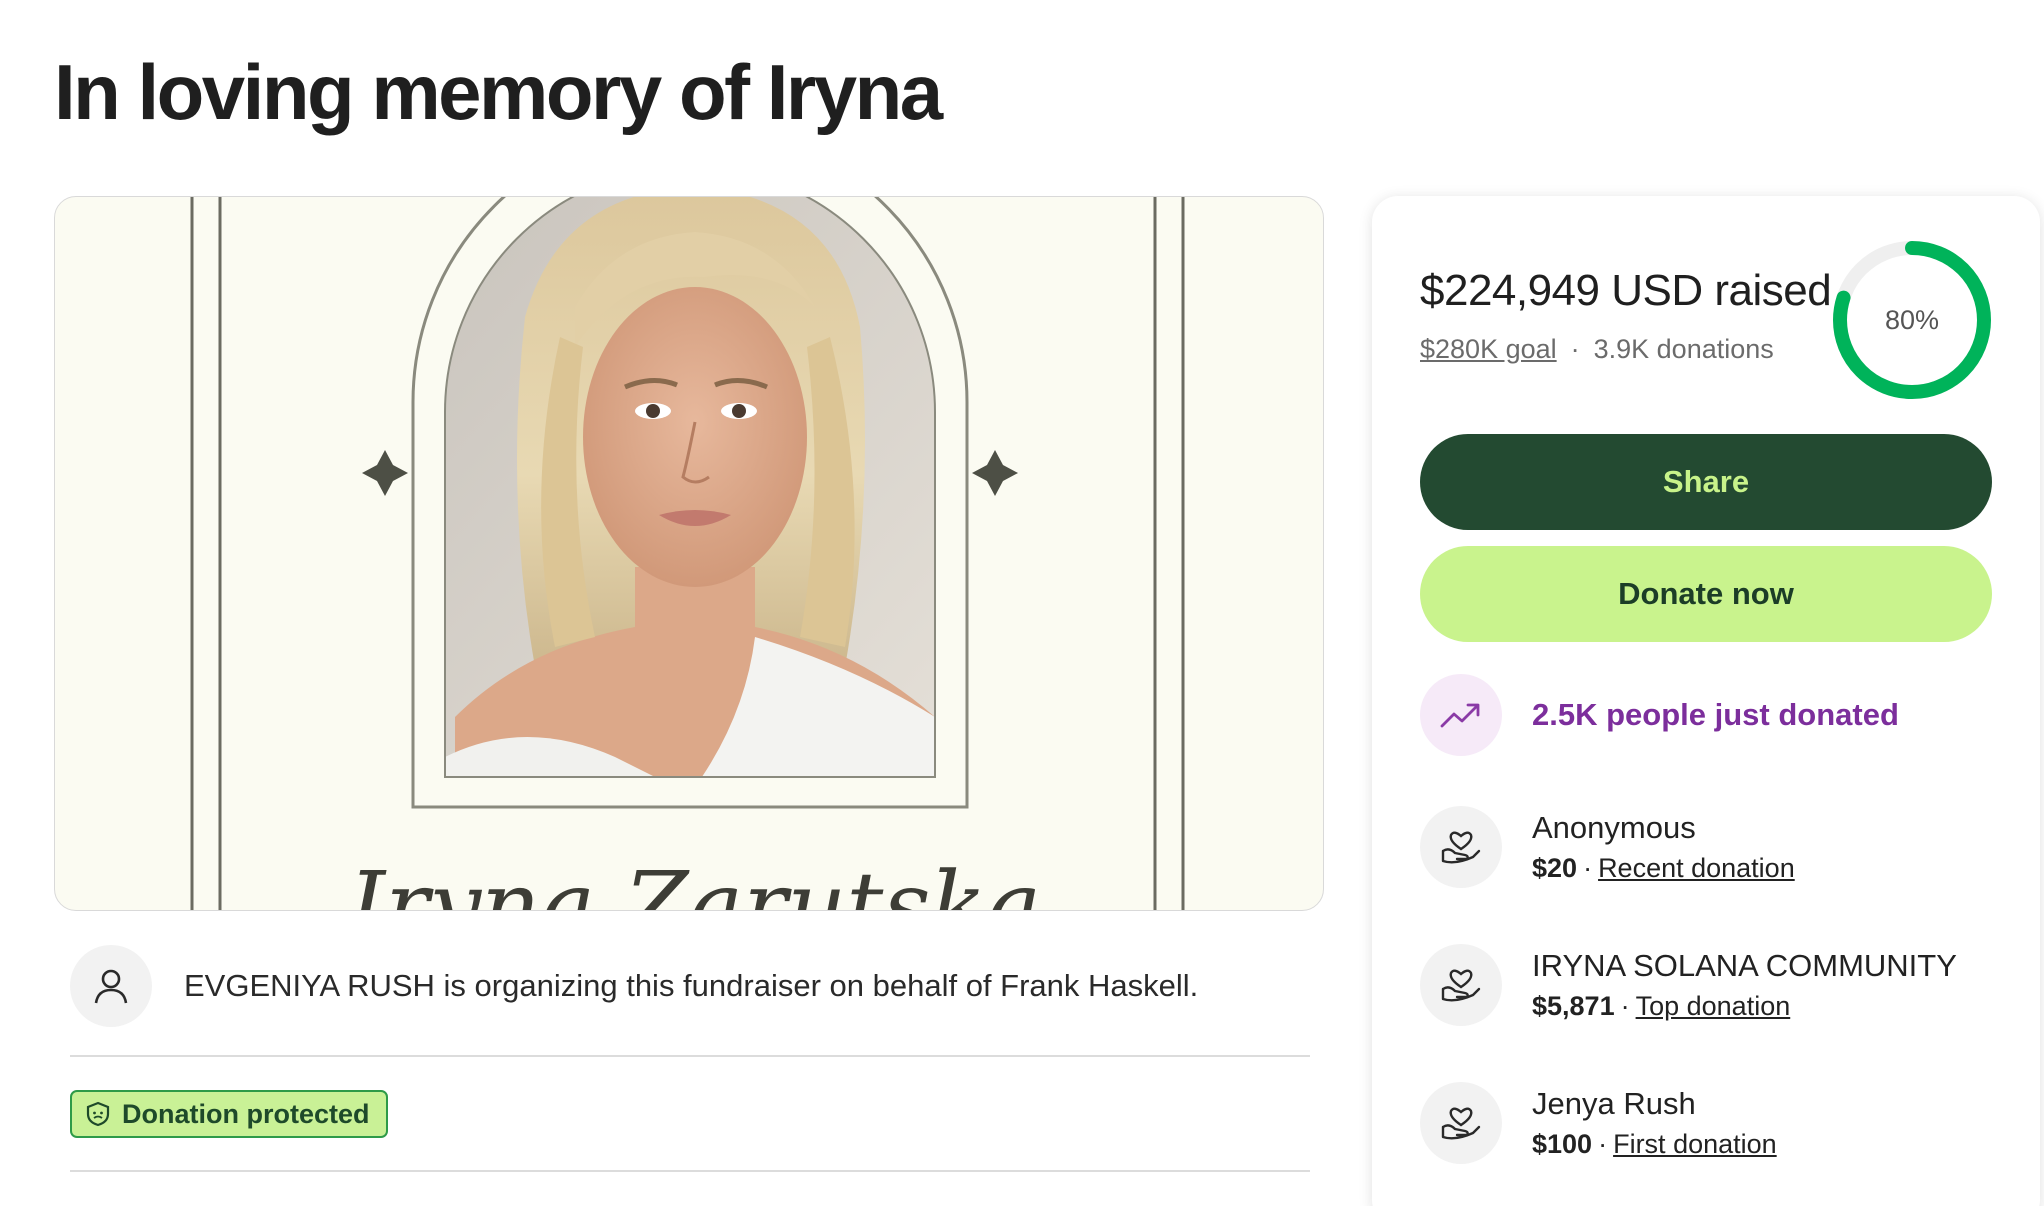 Image resolution: width=2044 pixels, height=1206 pixels. What do you see at coordinates (1696, 868) in the screenshot?
I see `donation-type-link: Recent donation` at bounding box center [1696, 868].